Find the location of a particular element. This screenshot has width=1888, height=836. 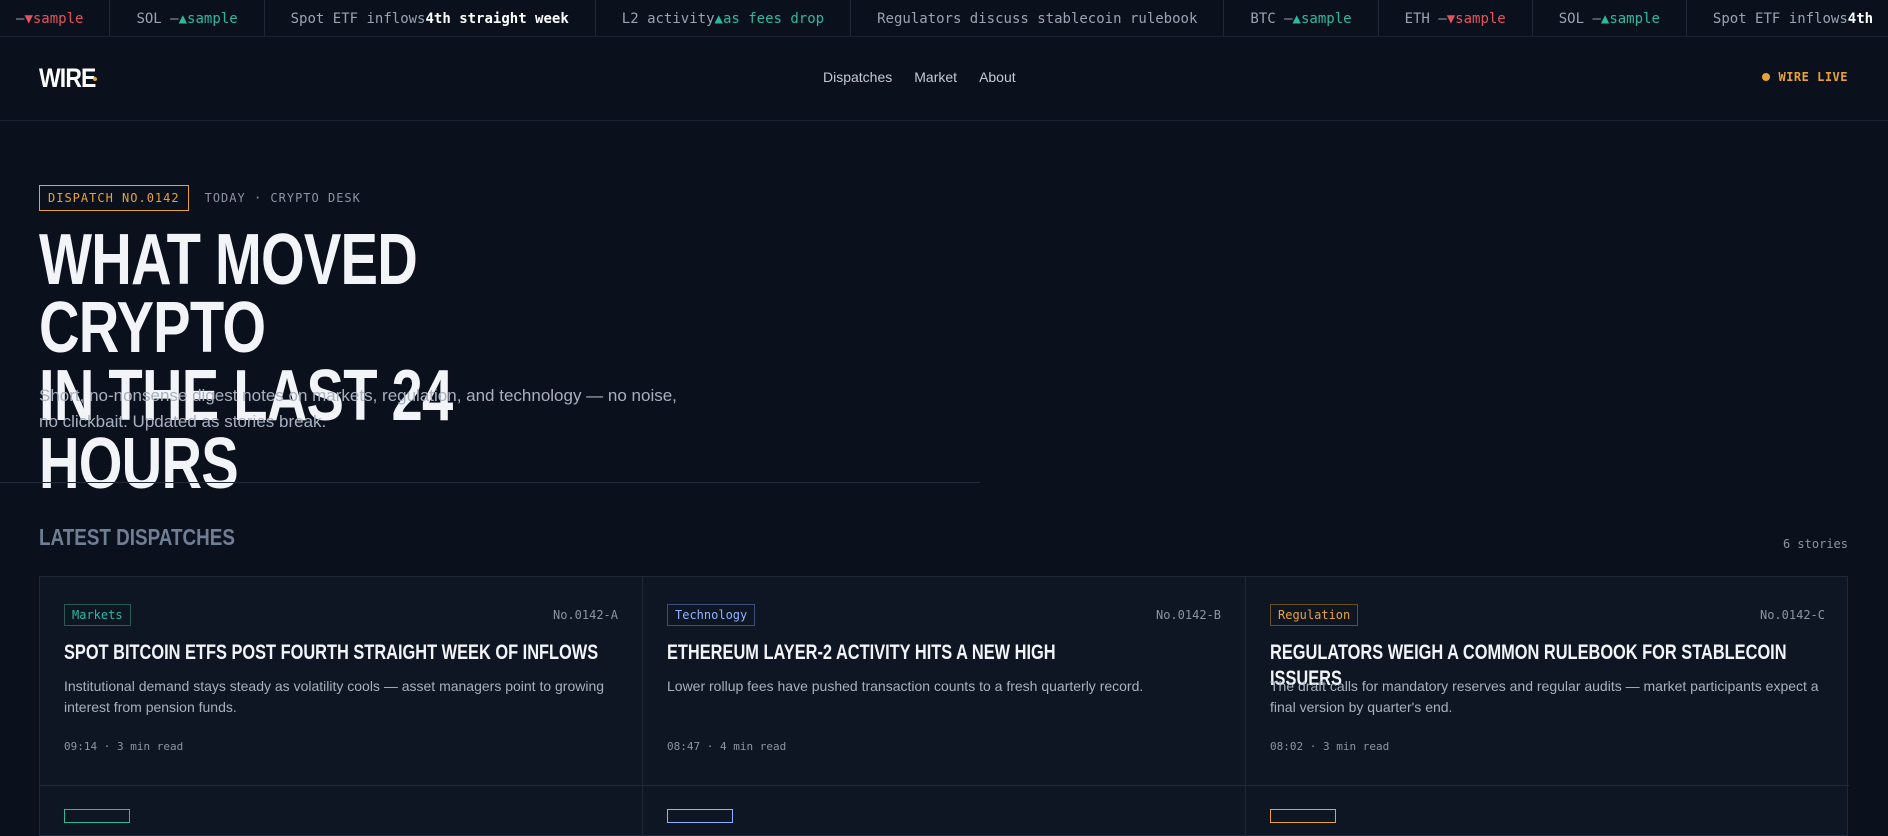

nav-dispatches: Dispatches is located at coordinates (857, 77).